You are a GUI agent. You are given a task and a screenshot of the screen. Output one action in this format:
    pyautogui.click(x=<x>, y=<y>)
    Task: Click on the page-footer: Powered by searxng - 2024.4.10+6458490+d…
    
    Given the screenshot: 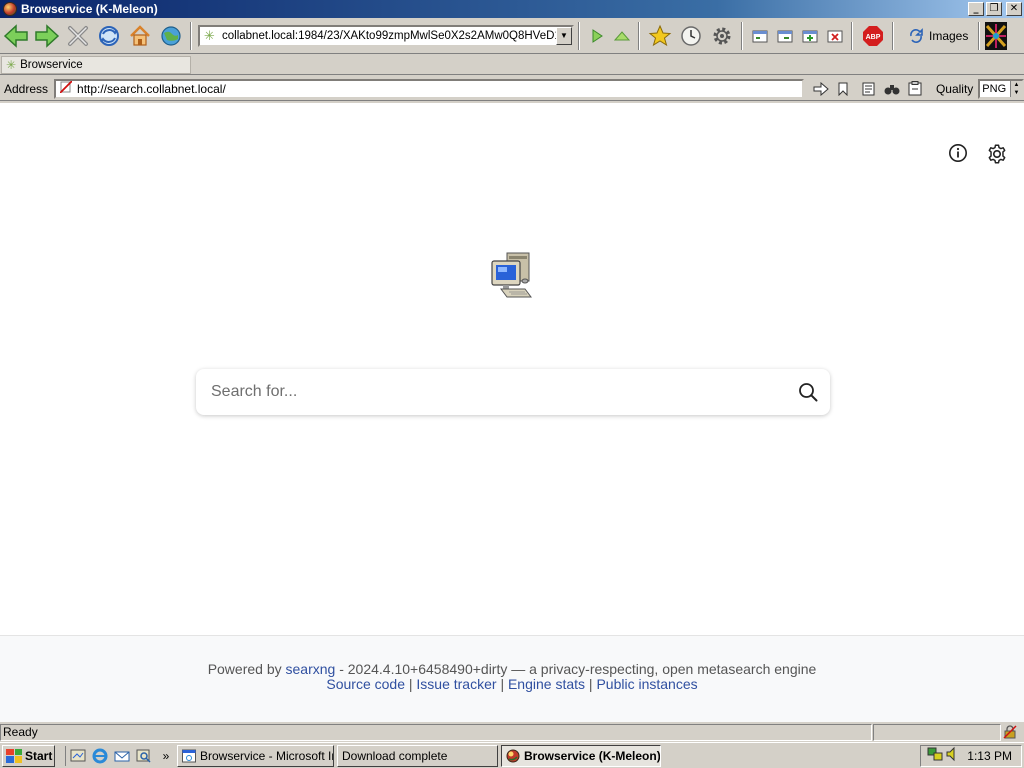 What is the action you would take?
    pyautogui.click(x=512, y=678)
    